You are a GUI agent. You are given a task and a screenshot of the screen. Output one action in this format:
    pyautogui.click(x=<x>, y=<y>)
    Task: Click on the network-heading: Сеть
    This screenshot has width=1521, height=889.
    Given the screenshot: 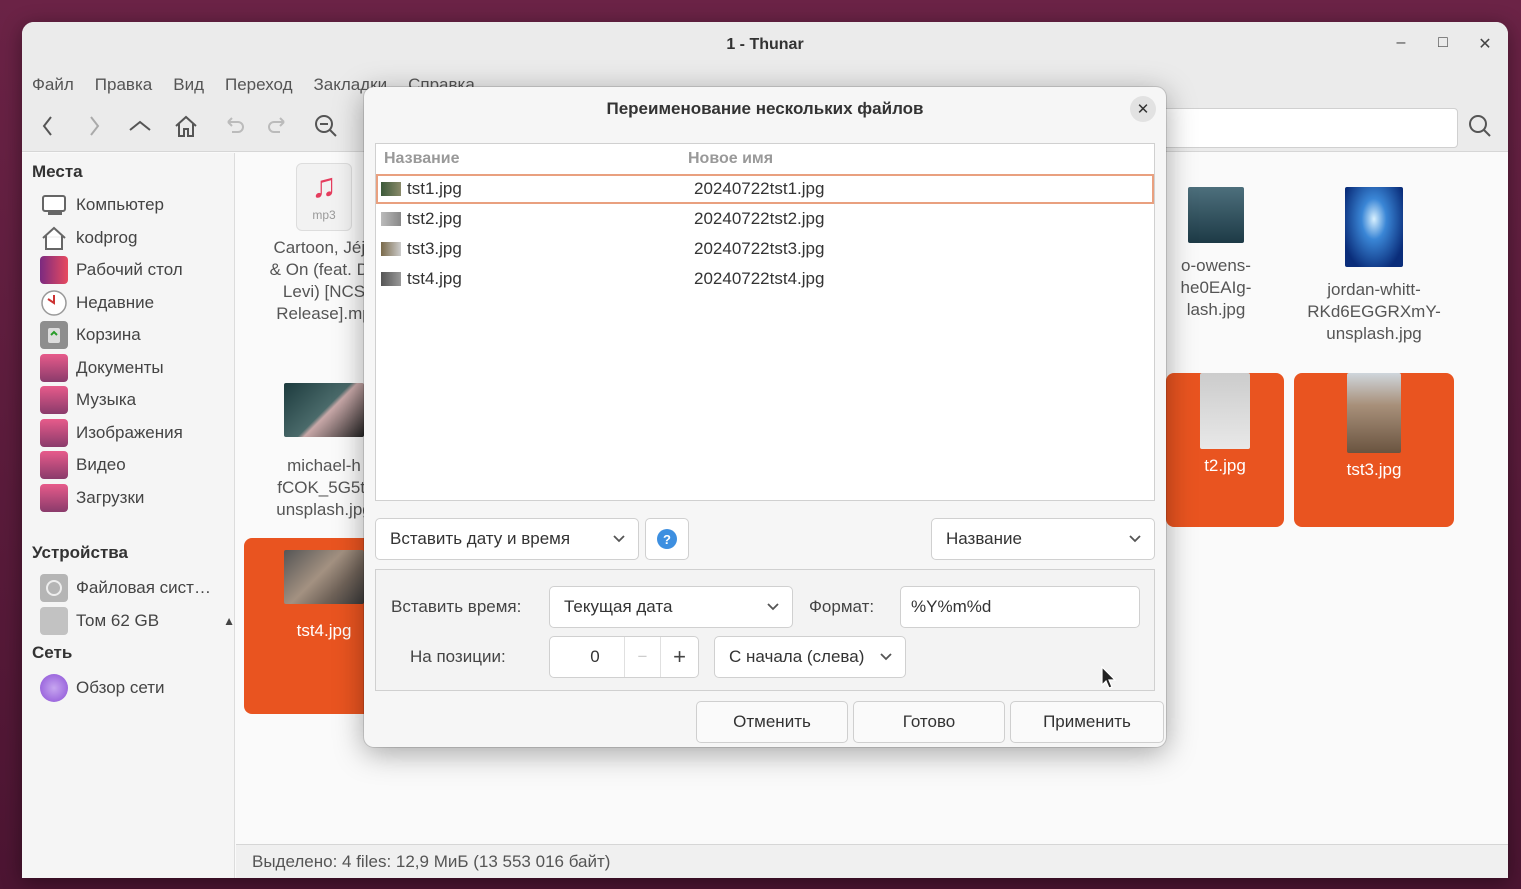 What is the action you would take?
    pyautogui.click(x=52, y=652)
    